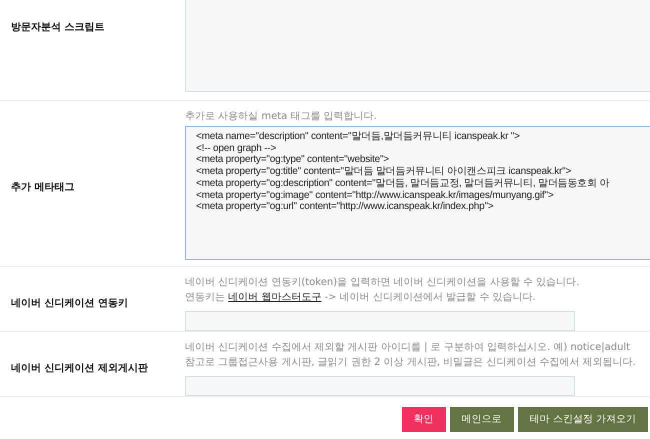  I want to click on hint-text: 네이버 신디케이션 수집에서 제외할 게시판 아이디를 | 로 구분하여 입력하십시오. 예) notice|adult, so click(408, 348).